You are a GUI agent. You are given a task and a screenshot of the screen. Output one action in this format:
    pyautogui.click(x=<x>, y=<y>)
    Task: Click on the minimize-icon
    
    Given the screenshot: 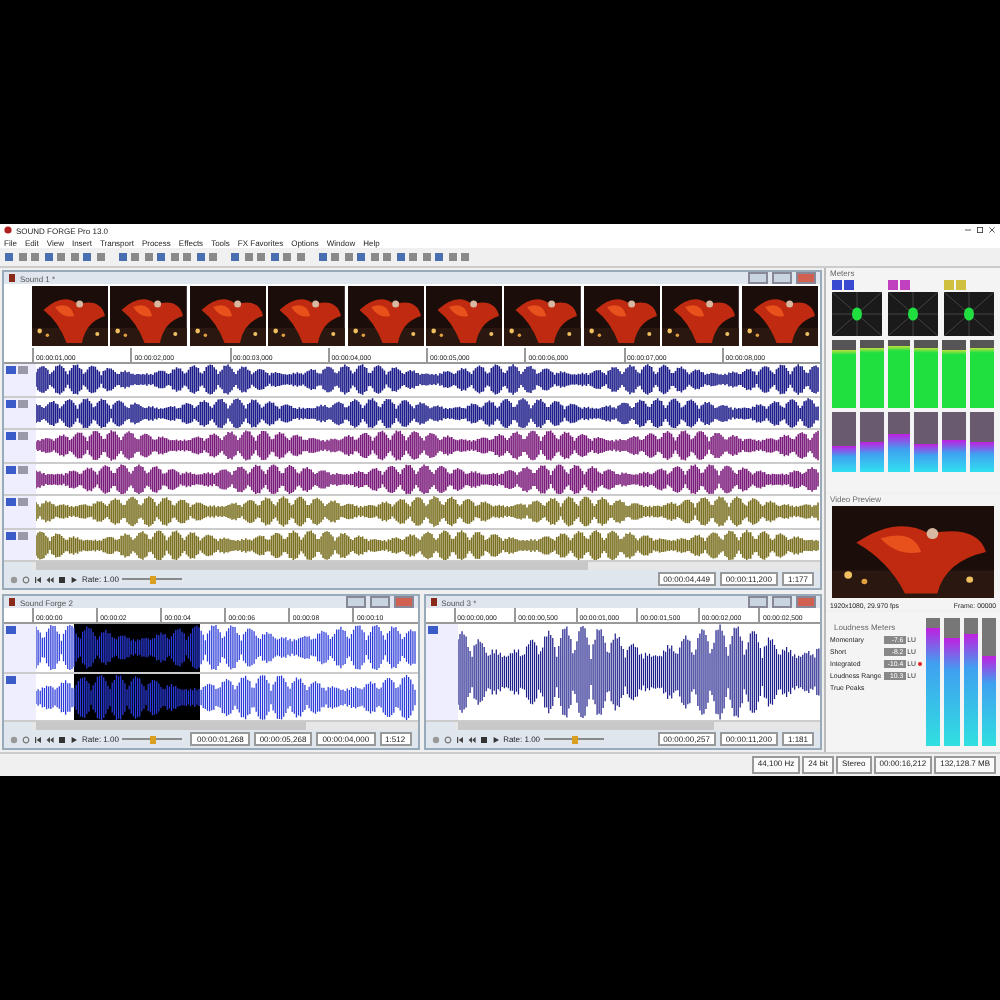 What is the action you would take?
    pyautogui.click(x=968, y=230)
    